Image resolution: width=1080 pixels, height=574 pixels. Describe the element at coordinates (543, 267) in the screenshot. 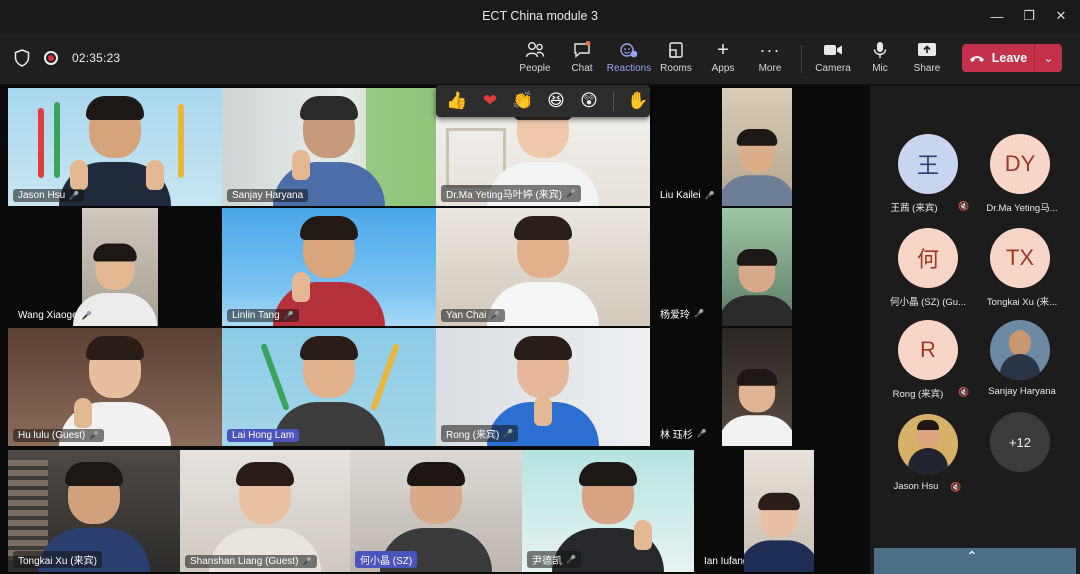

I see `video-tile: Yan Chai 🎤` at that location.